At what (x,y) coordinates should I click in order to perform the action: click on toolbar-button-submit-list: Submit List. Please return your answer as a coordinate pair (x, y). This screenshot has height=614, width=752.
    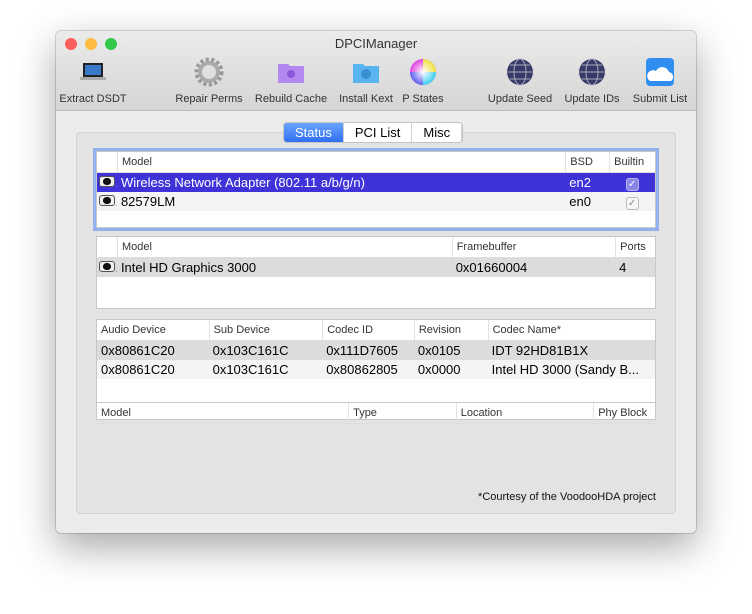
    Looking at the image, I should click on (660, 81).